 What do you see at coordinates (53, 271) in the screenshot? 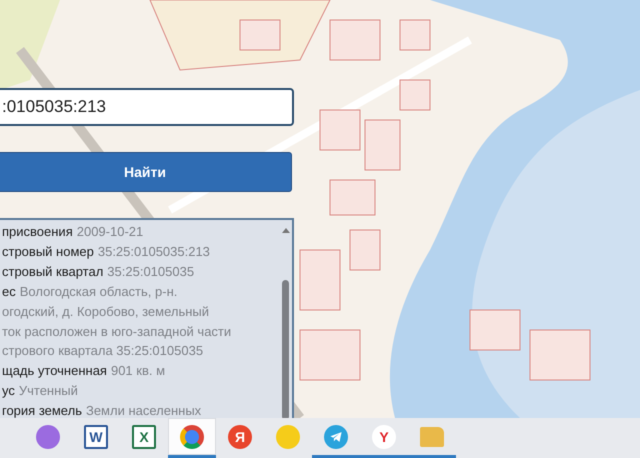
I see `field-label: стровый квартал` at bounding box center [53, 271].